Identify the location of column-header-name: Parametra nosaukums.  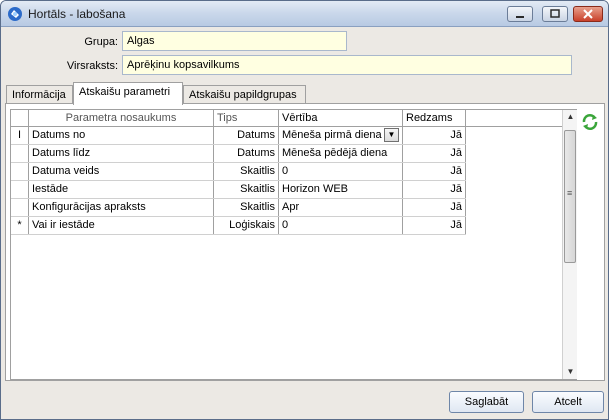
(121, 118).